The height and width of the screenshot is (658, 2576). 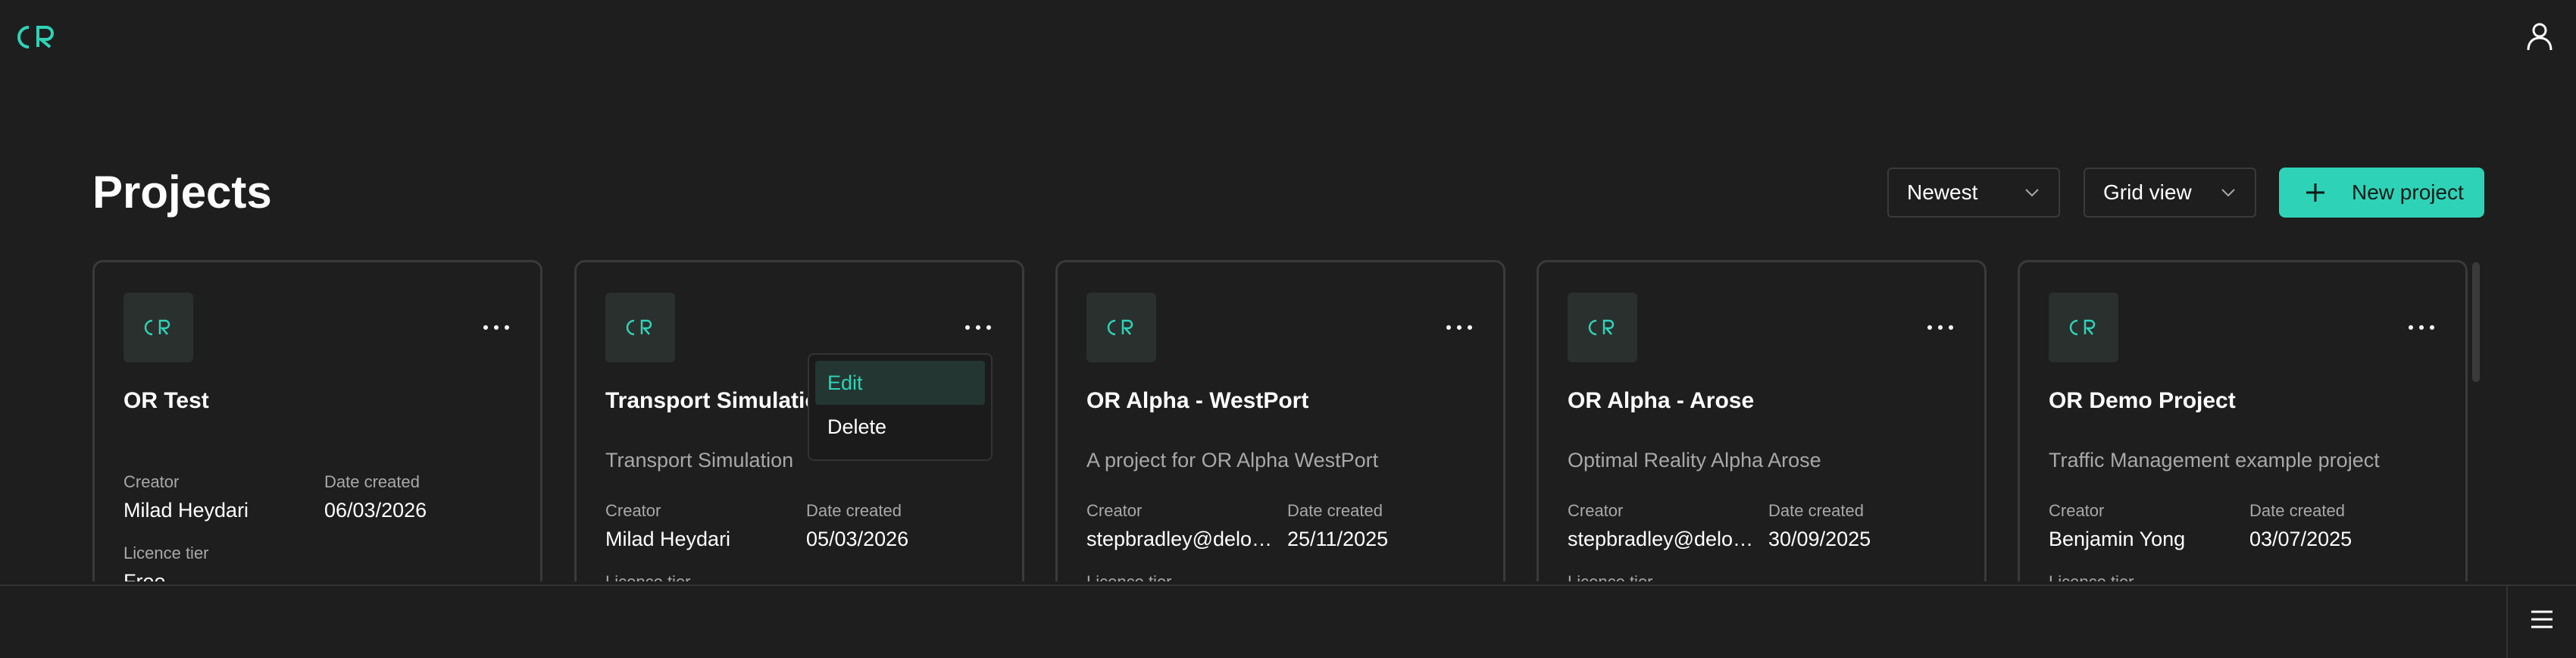 I want to click on footer-divider, so click(x=2507, y=622).